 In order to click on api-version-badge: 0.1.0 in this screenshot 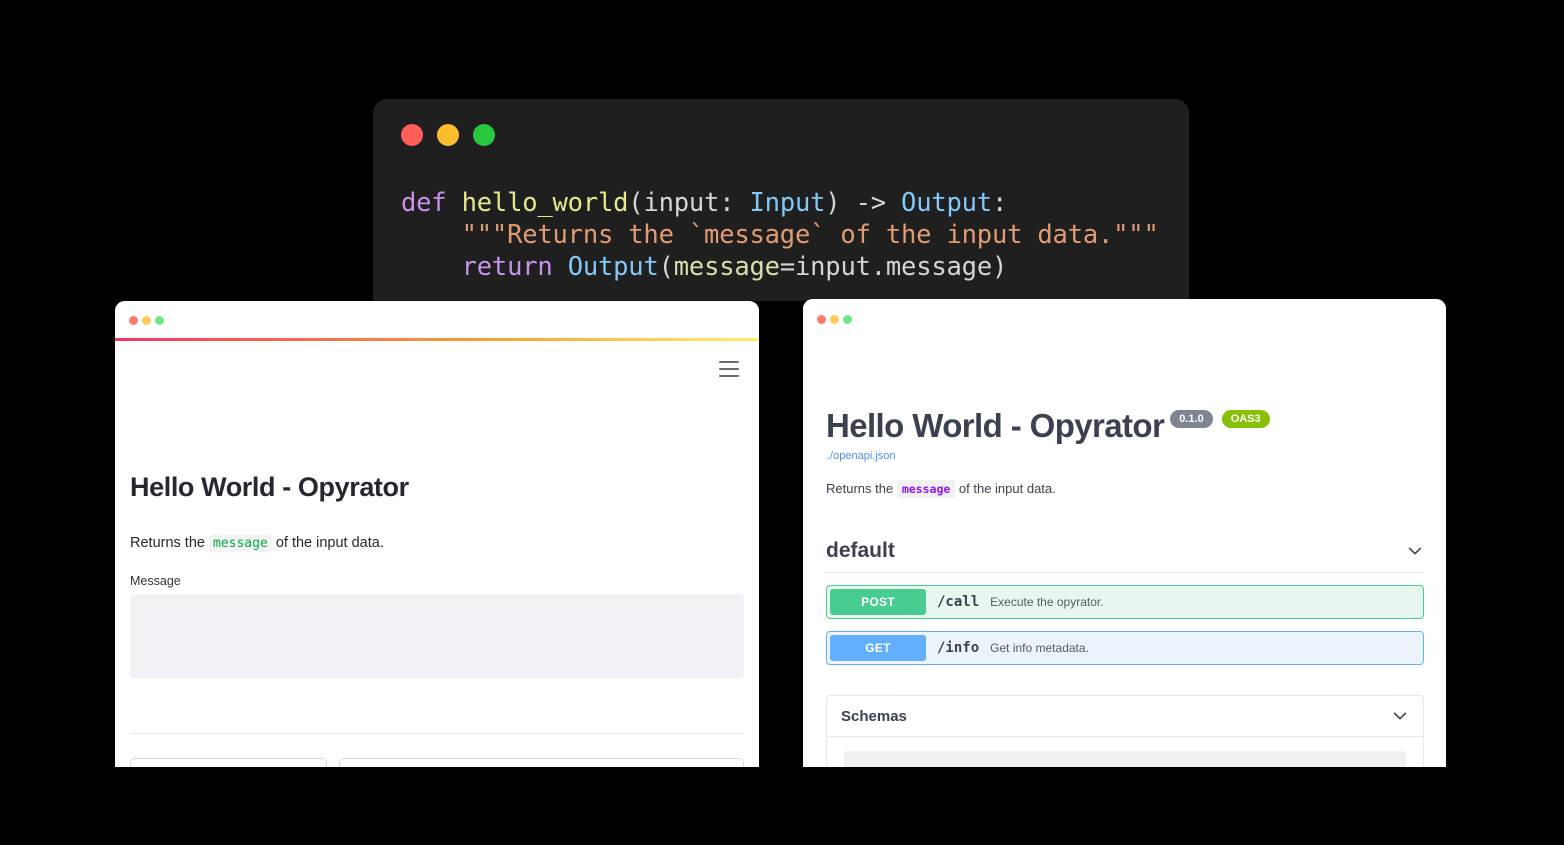, I will do `click(1191, 419)`.